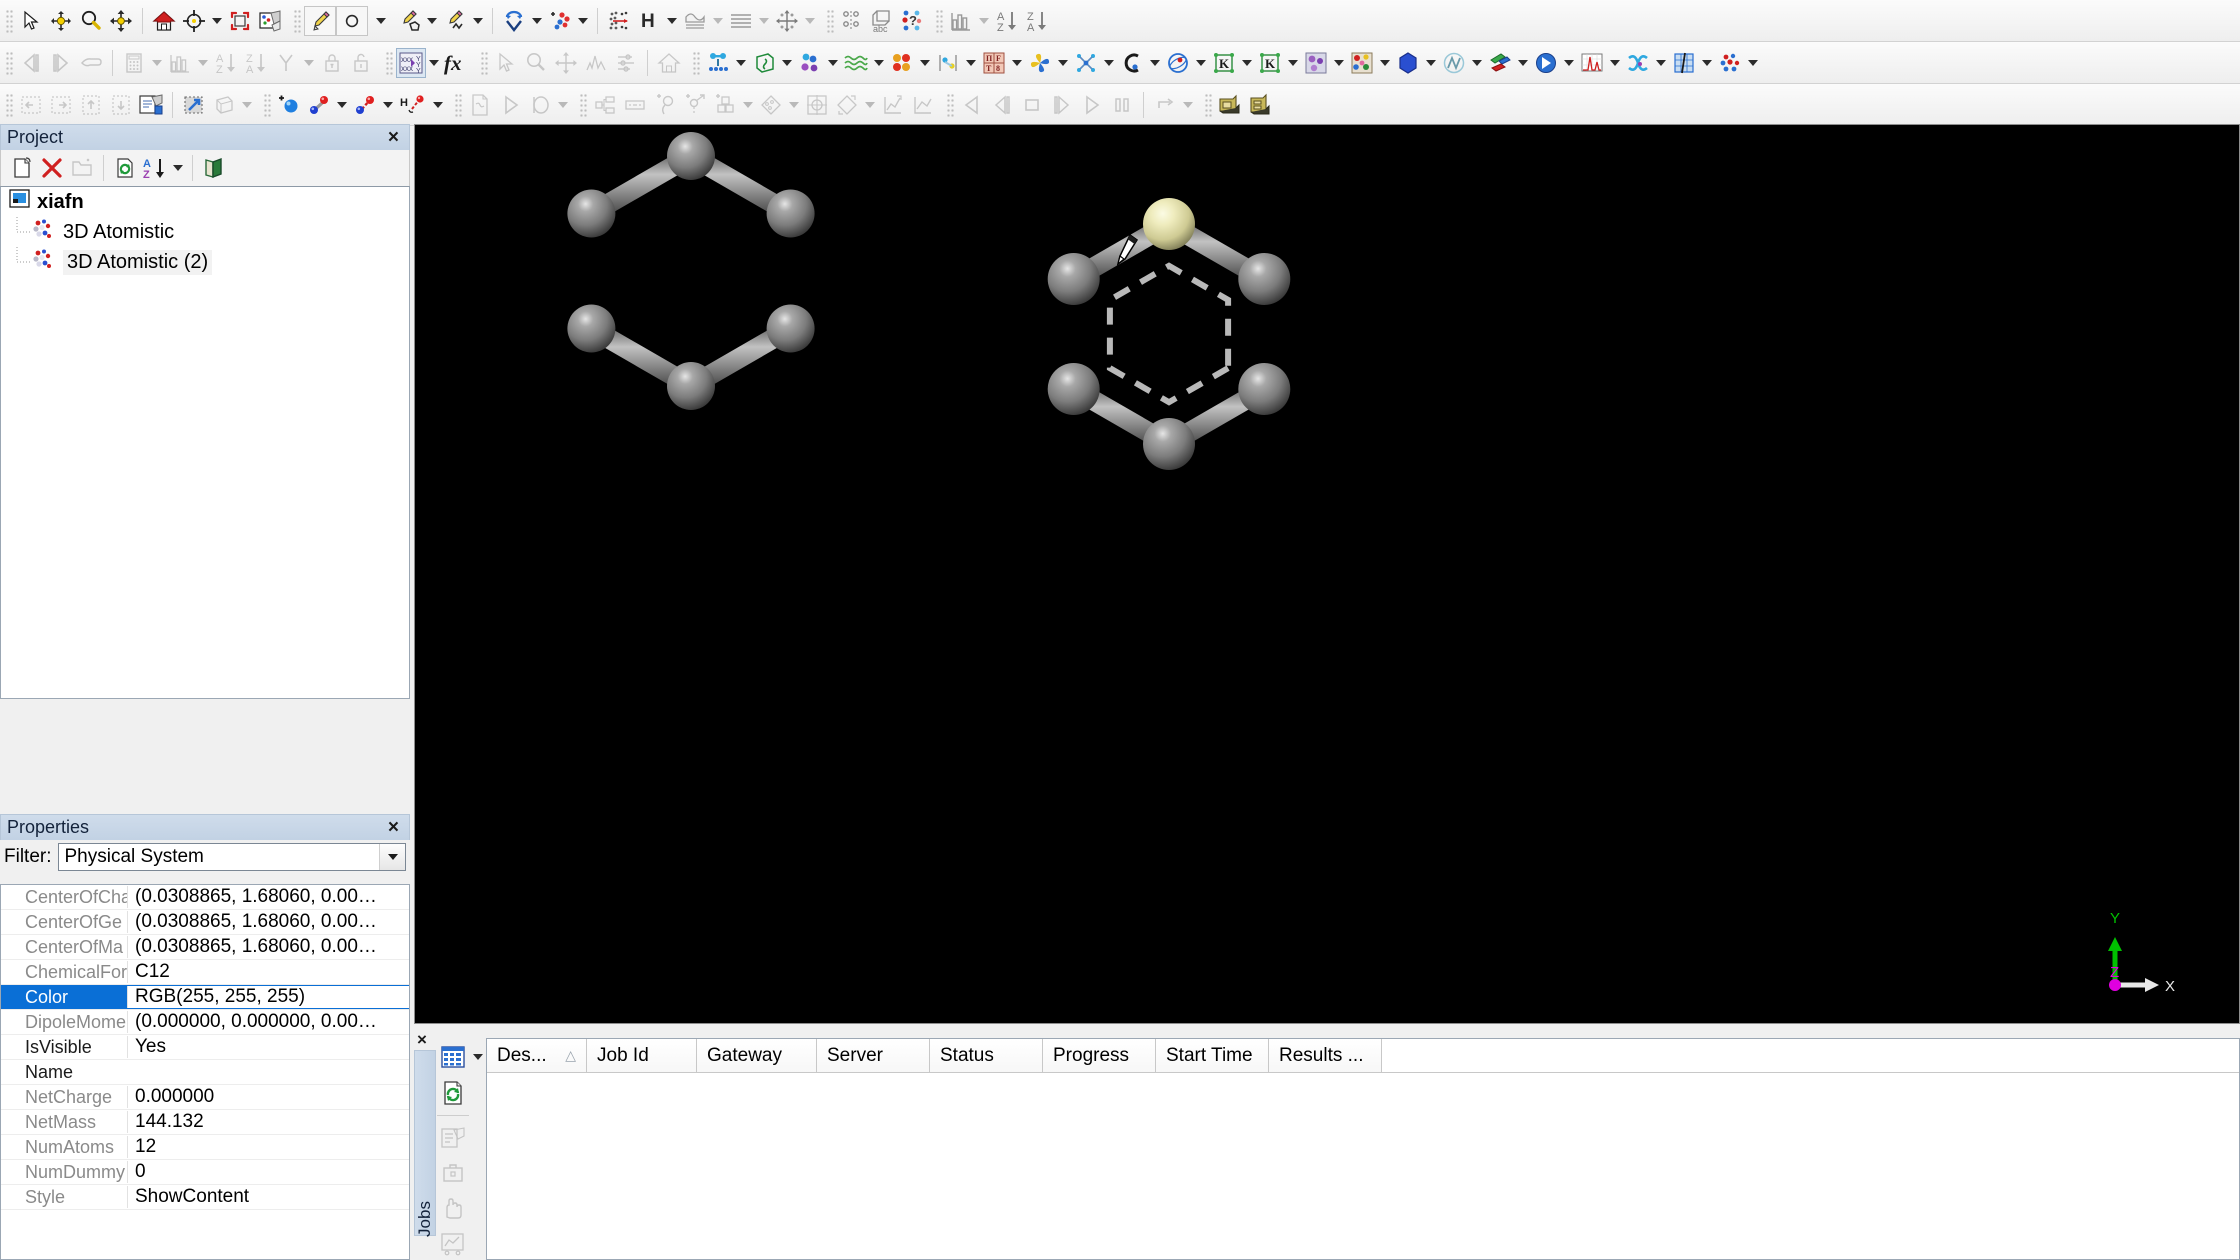 The height and width of the screenshot is (1260, 2240). Describe the element at coordinates (1638, 63) in the screenshot. I see `equilibria-icon` at that location.